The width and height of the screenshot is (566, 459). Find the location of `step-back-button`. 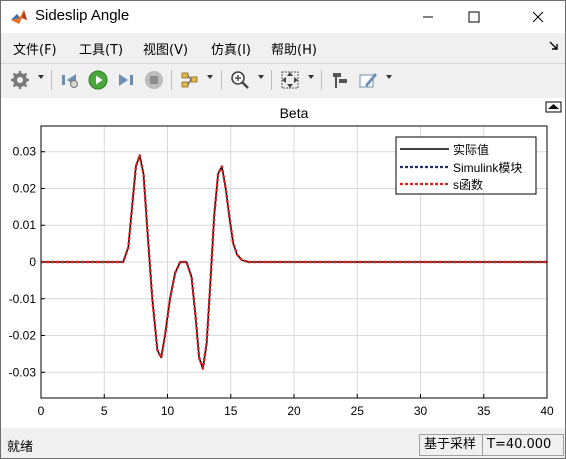

step-back-button is located at coordinates (70, 80).